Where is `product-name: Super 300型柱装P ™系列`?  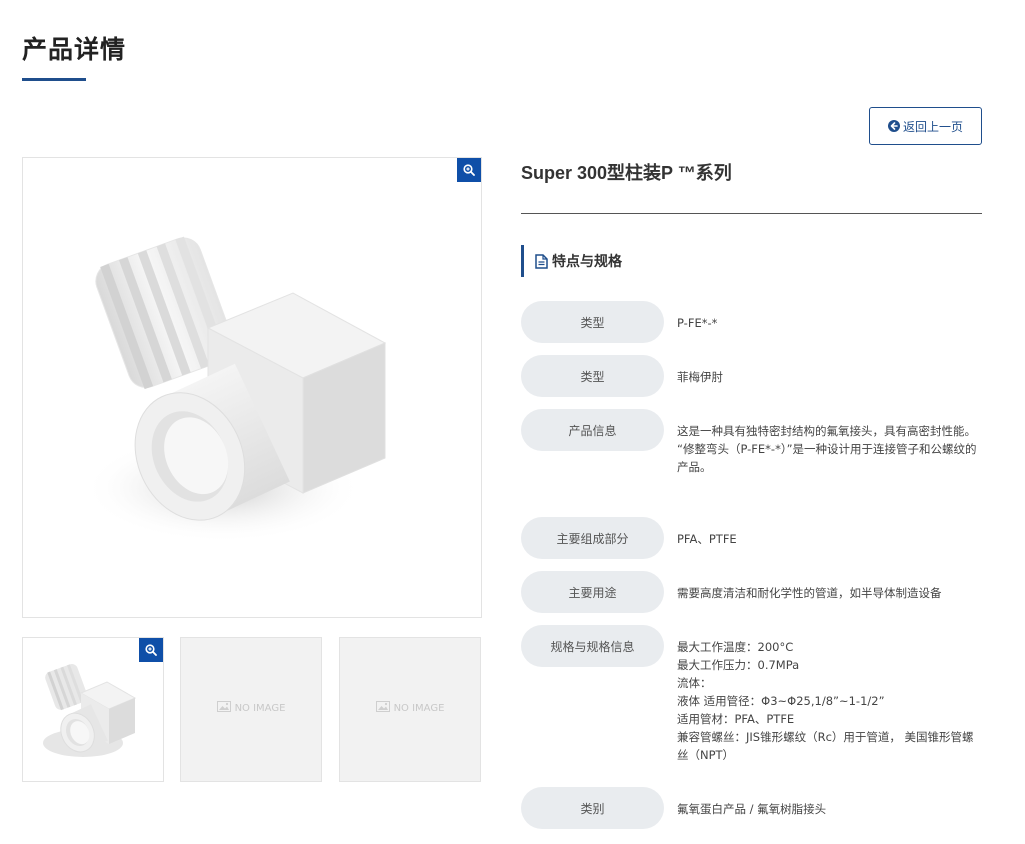 product-name: Super 300型柱装P ™系列 is located at coordinates (626, 173).